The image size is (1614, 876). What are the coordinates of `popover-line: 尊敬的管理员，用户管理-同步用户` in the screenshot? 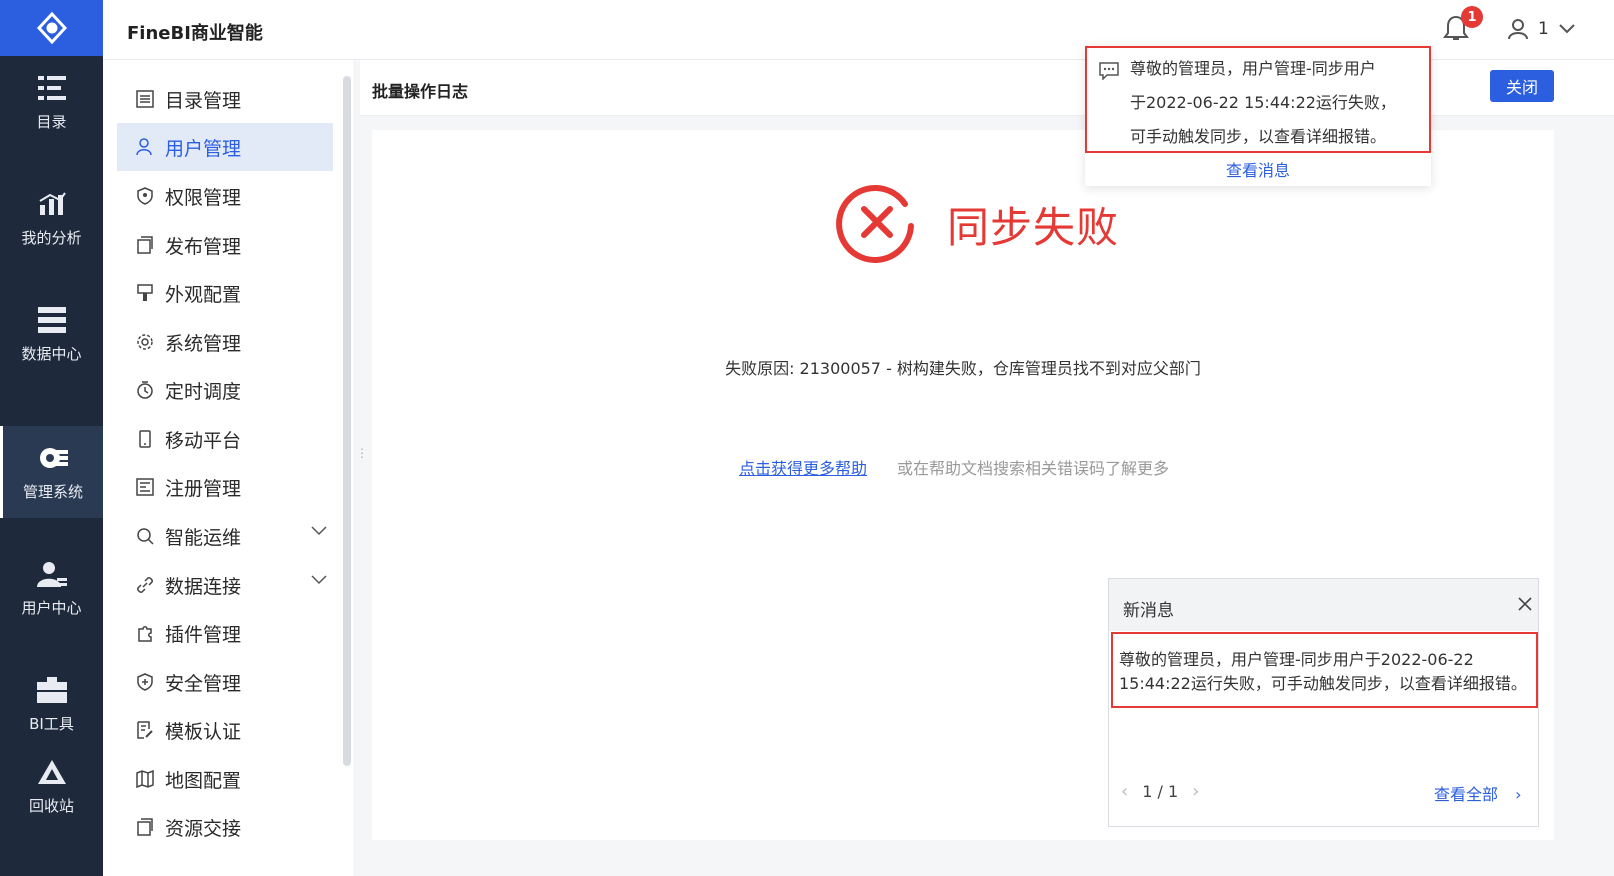 It's located at (1253, 68).